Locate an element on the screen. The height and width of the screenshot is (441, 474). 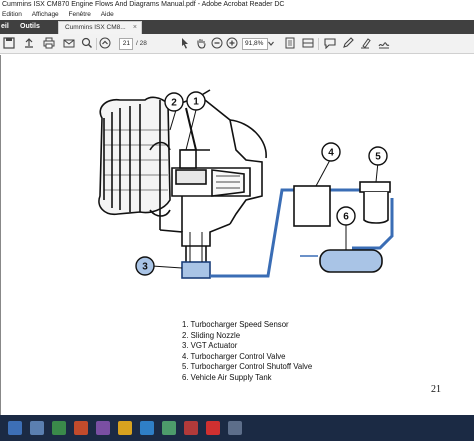
search-icon is located at coordinates (87, 44).